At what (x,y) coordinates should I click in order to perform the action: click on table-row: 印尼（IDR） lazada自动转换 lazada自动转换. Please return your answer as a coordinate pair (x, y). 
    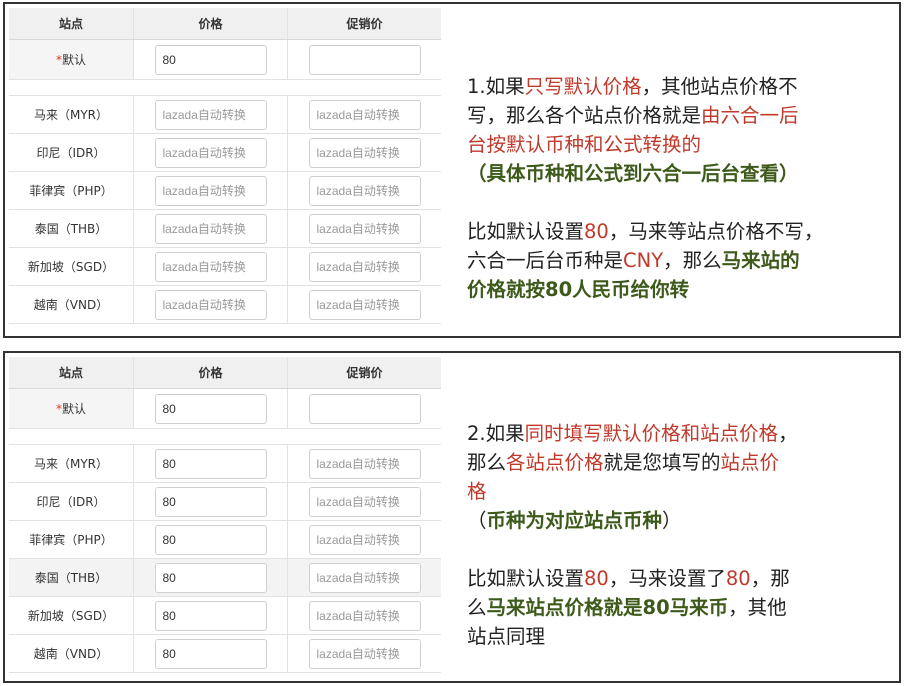
    Looking at the image, I should click on (225, 153).